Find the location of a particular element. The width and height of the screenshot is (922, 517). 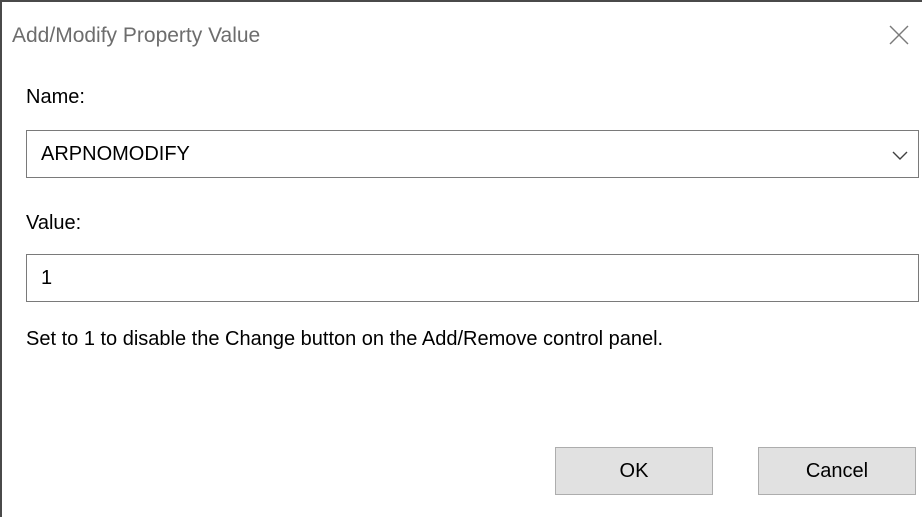

close-icon is located at coordinates (899, 35).